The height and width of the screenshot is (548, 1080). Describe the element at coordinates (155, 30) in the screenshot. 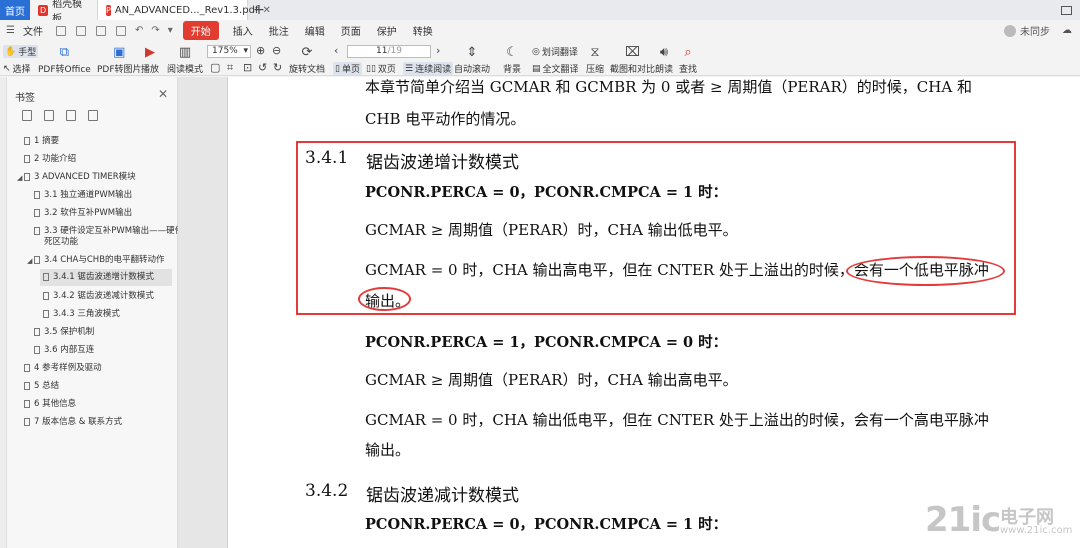

I see `redo-icon: ↷` at that location.